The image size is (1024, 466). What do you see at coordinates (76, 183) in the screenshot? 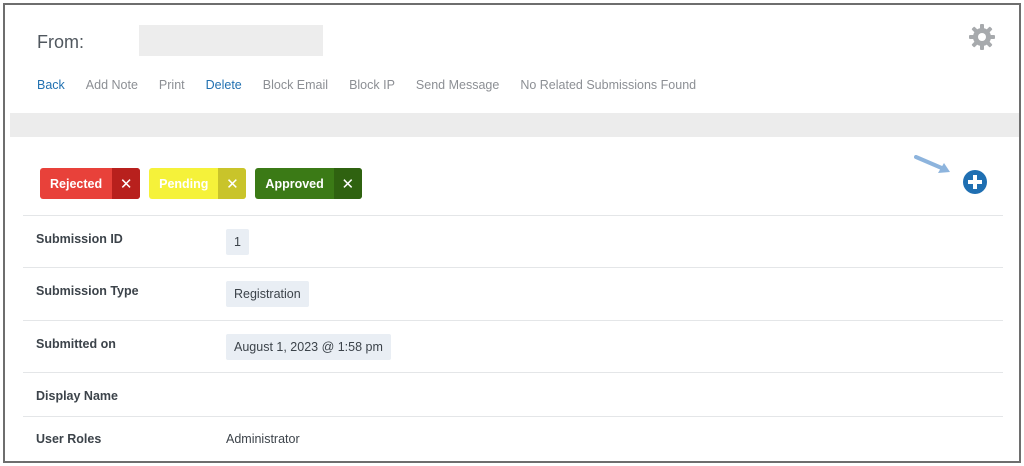
I see `tag-label: Rejected` at bounding box center [76, 183].